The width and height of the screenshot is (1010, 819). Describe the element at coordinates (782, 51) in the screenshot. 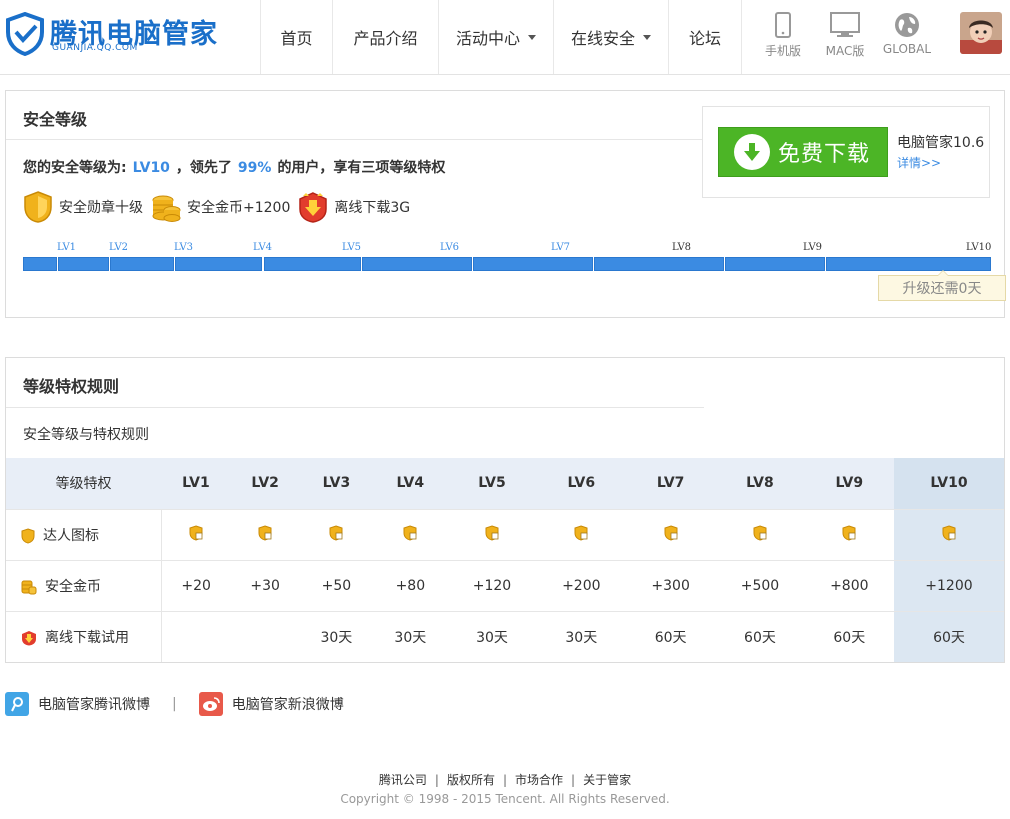

I see `platform-mobile-label: 手机版` at that location.